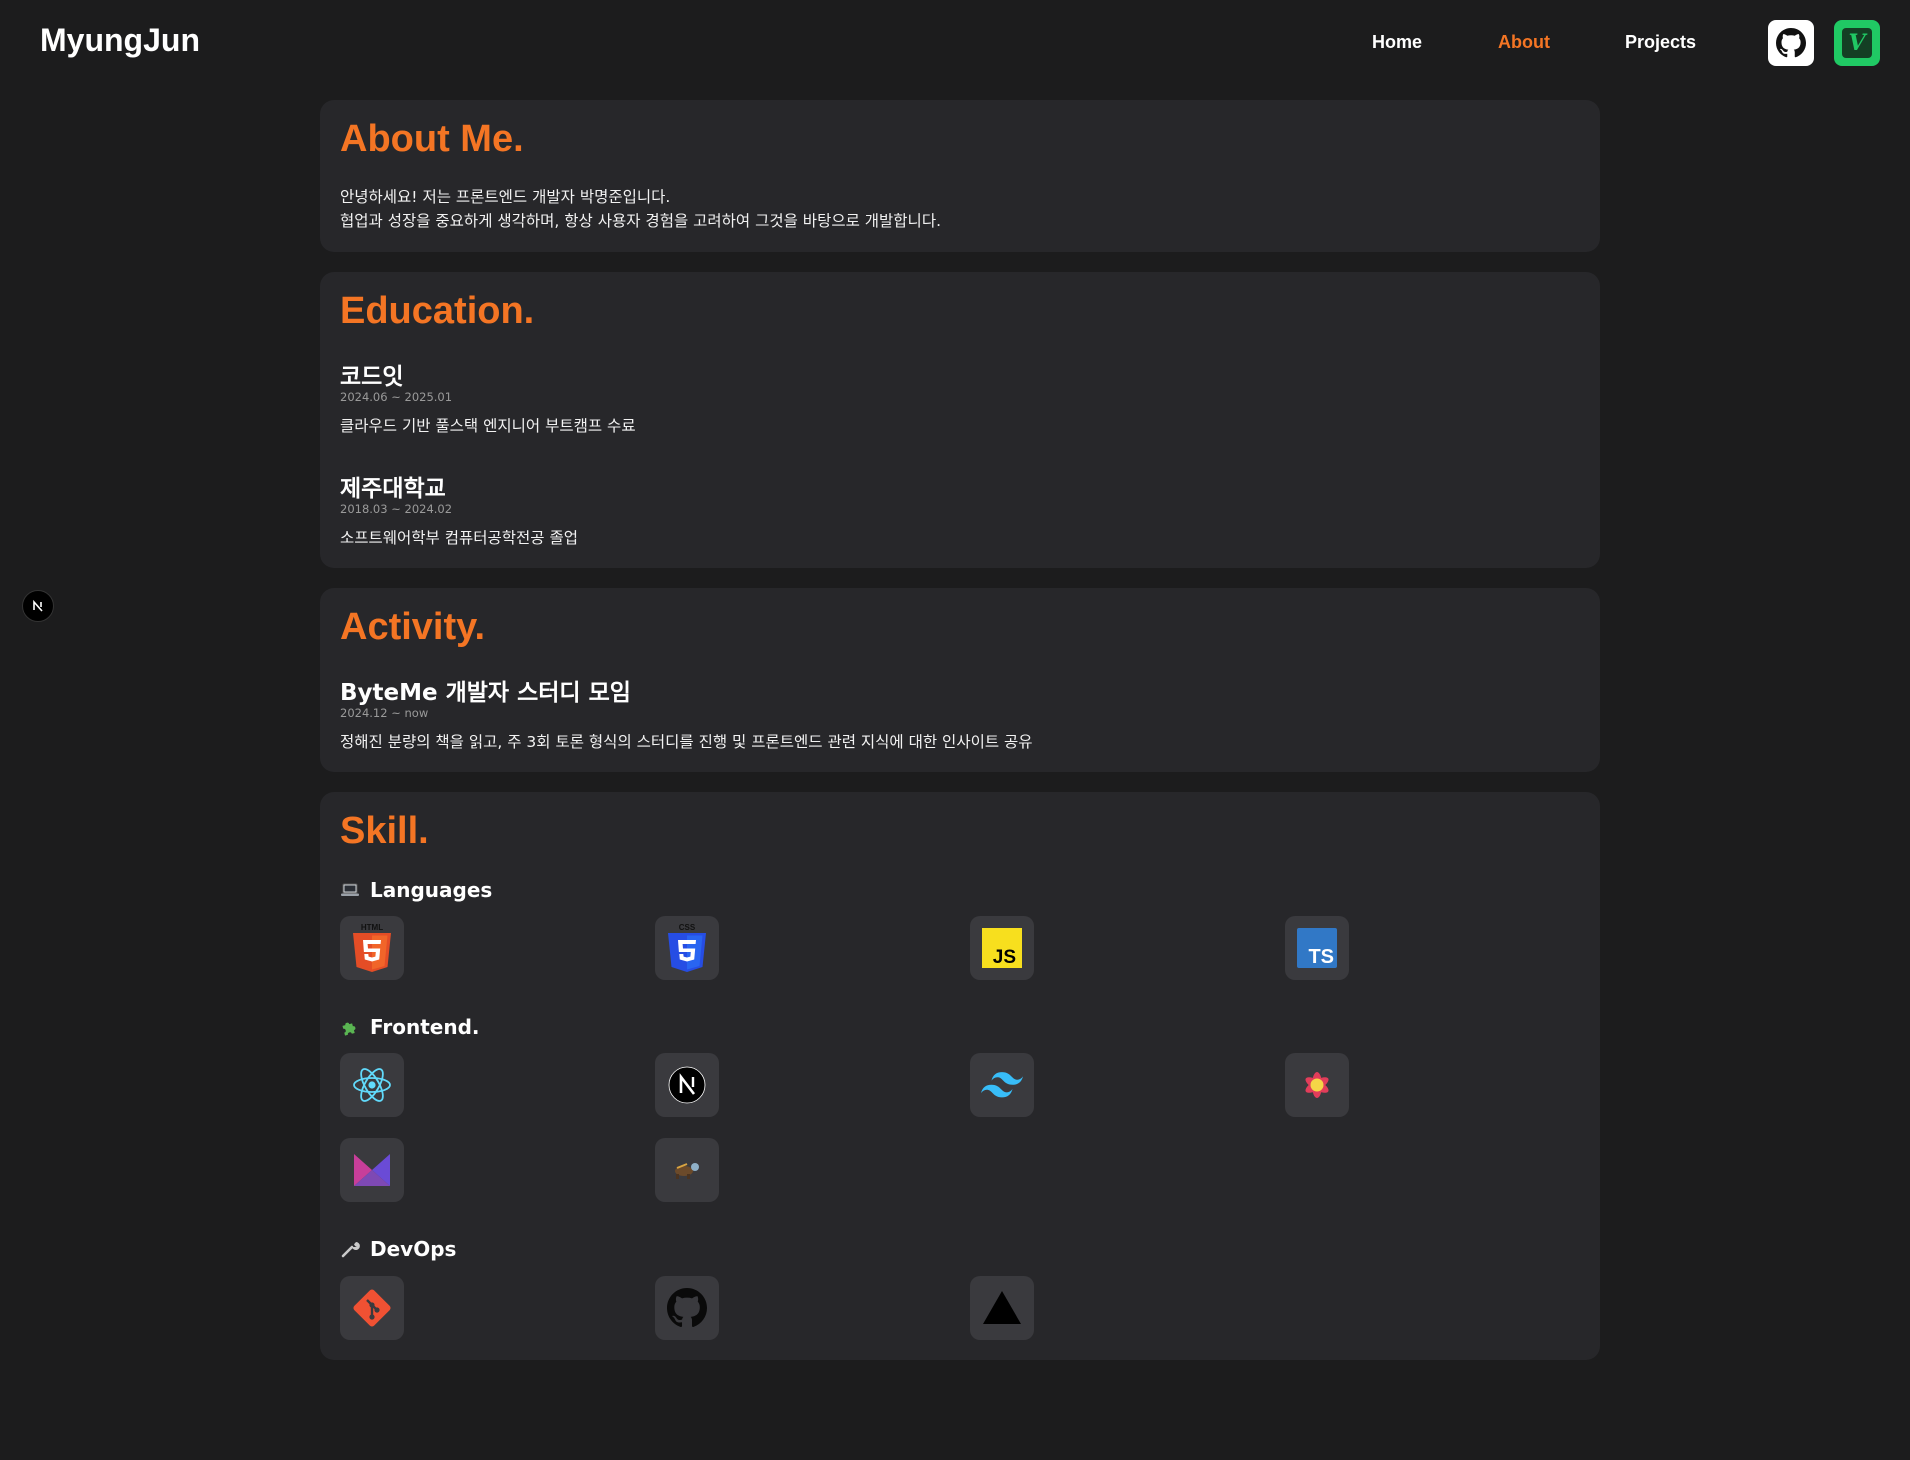 This screenshot has width=1910, height=1460. Describe the element at coordinates (488, 426) in the screenshot. I see `education-item-desc: 클라우드 기반 풀스택 엔지니어 부트캠프 수료` at that location.